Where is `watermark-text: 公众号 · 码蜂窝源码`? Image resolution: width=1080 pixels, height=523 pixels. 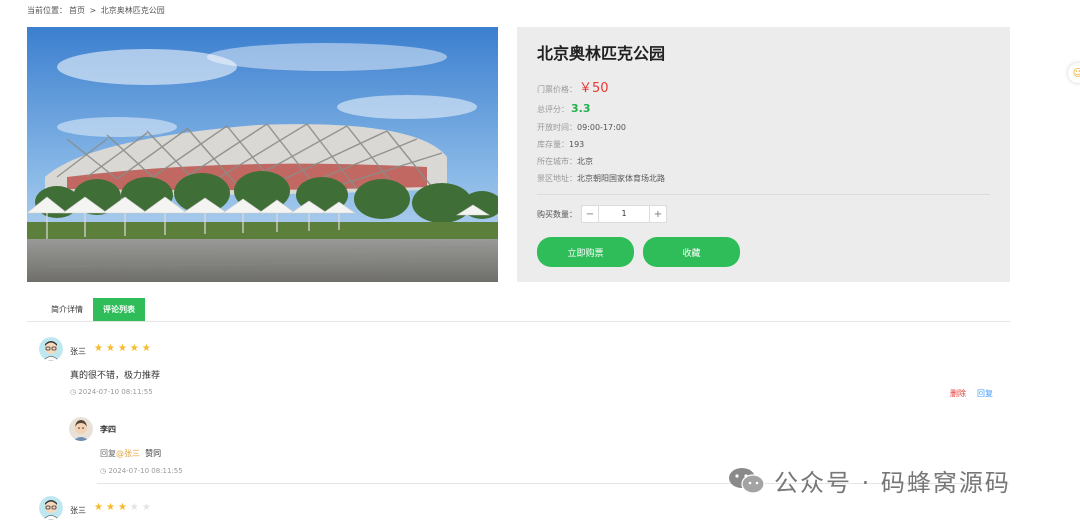
watermark-text: 公众号 · 码蜂窝源码 is located at coordinates (892, 483).